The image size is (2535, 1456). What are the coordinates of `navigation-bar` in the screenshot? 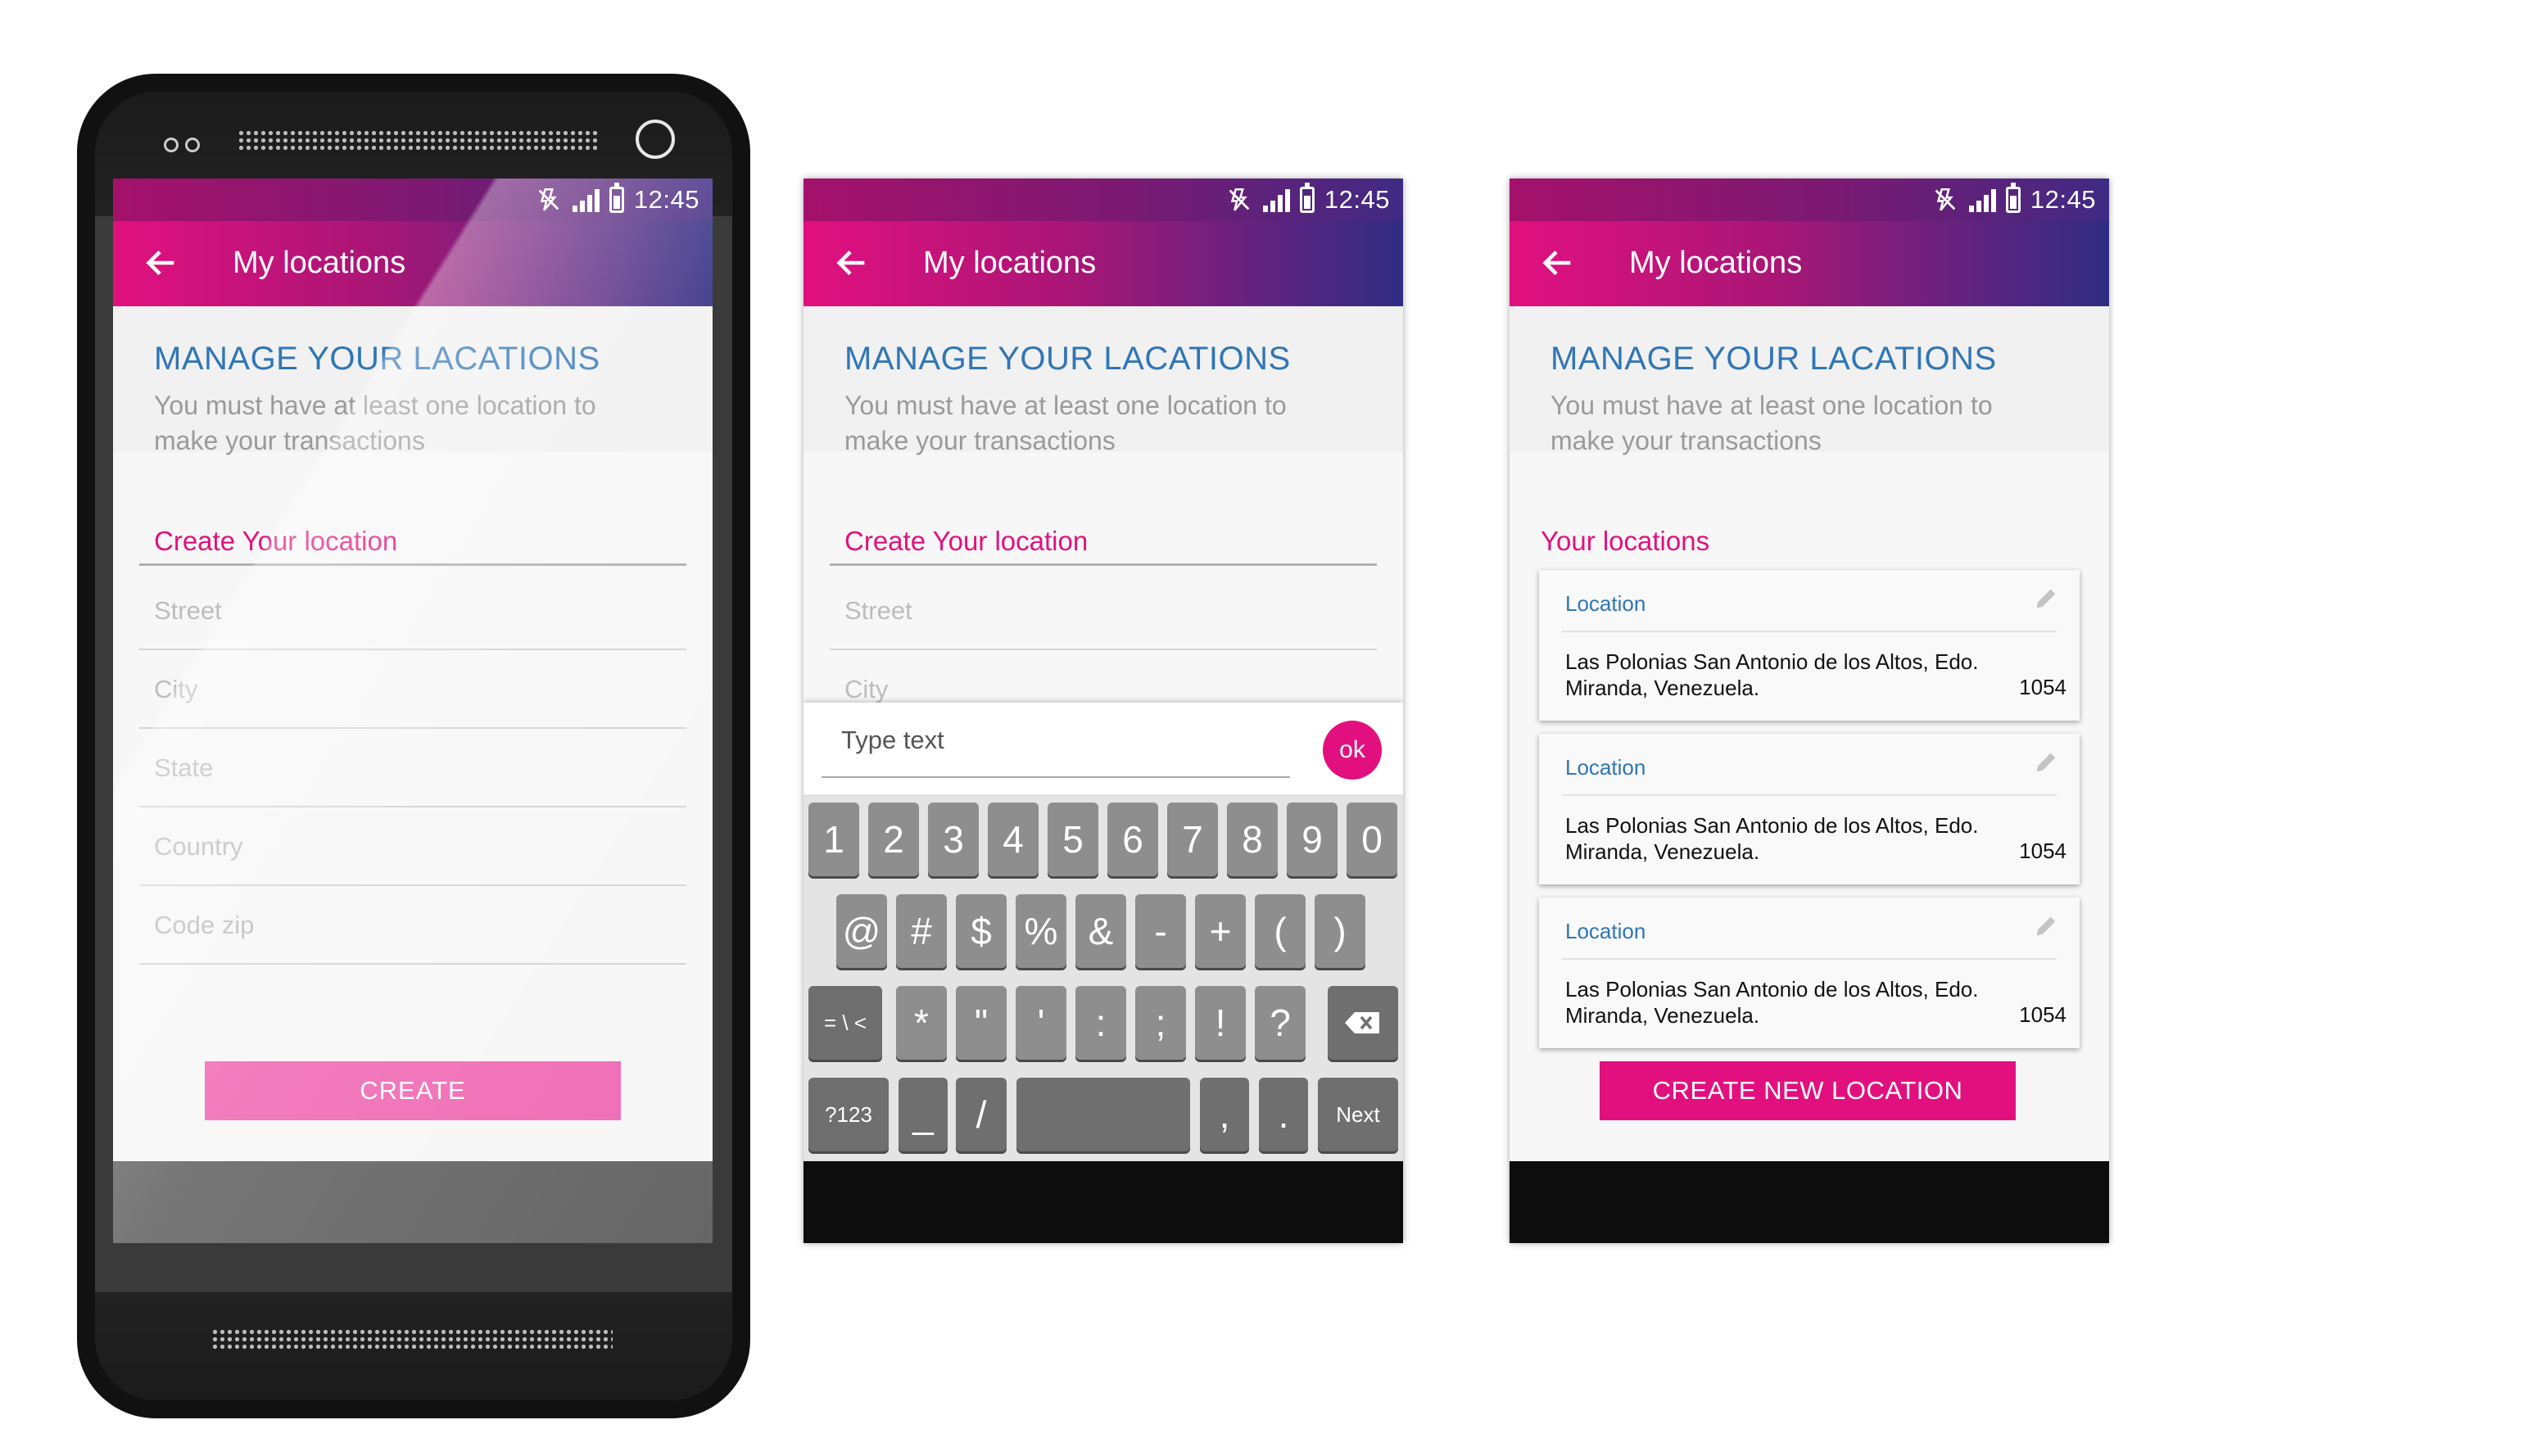 It's located at (1103, 1202).